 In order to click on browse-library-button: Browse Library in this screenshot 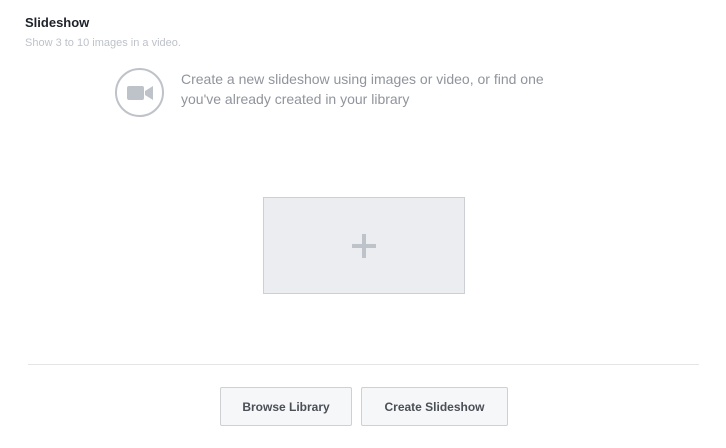, I will do `click(286, 406)`.